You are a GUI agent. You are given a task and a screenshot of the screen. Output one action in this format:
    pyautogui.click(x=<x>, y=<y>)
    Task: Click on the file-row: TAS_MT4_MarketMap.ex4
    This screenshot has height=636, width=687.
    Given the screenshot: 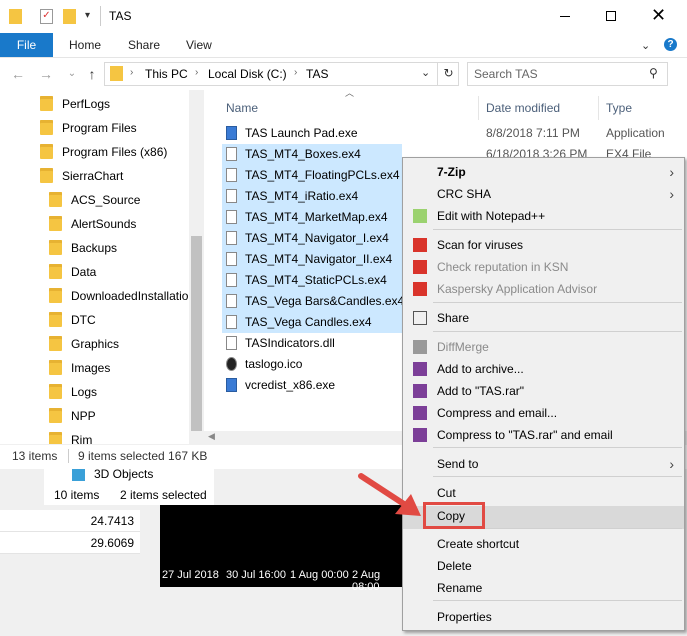 What is the action you would take?
    pyautogui.click(x=312, y=217)
    